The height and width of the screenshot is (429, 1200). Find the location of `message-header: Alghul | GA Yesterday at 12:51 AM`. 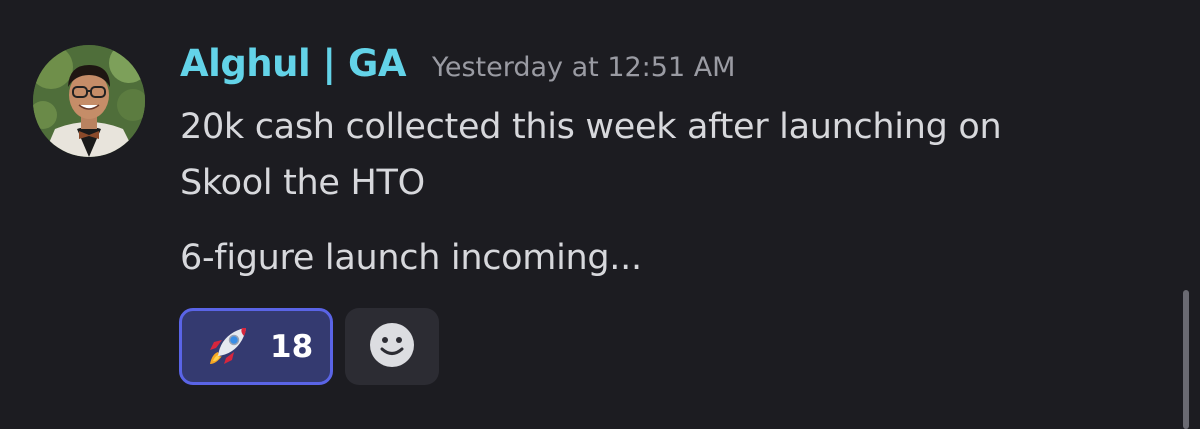

message-header: Alghul | GA Yesterday at 12:51 AM is located at coordinates (457, 67).